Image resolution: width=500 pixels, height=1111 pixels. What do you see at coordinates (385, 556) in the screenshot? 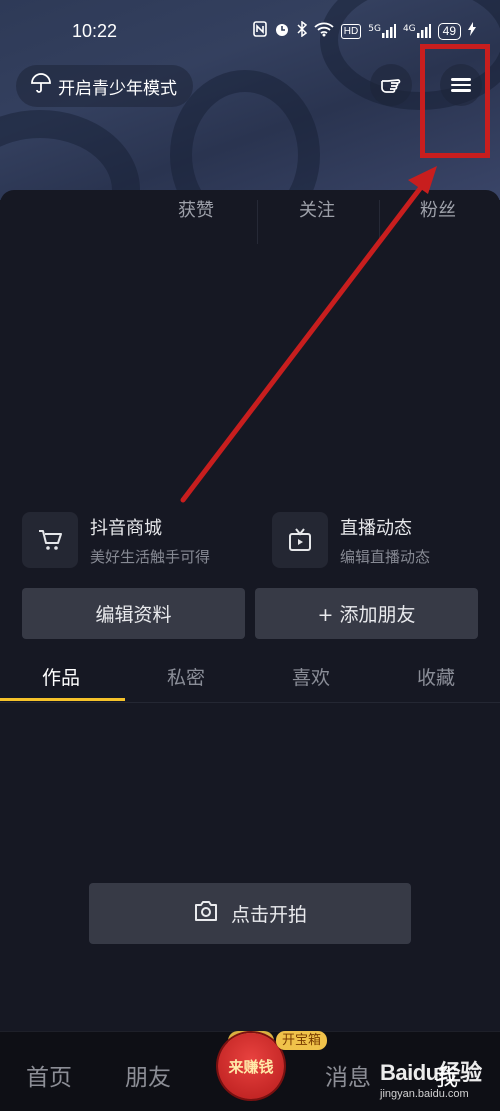
I see `live-subtitle: 编辑直播动态` at bounding box center [385, 556].